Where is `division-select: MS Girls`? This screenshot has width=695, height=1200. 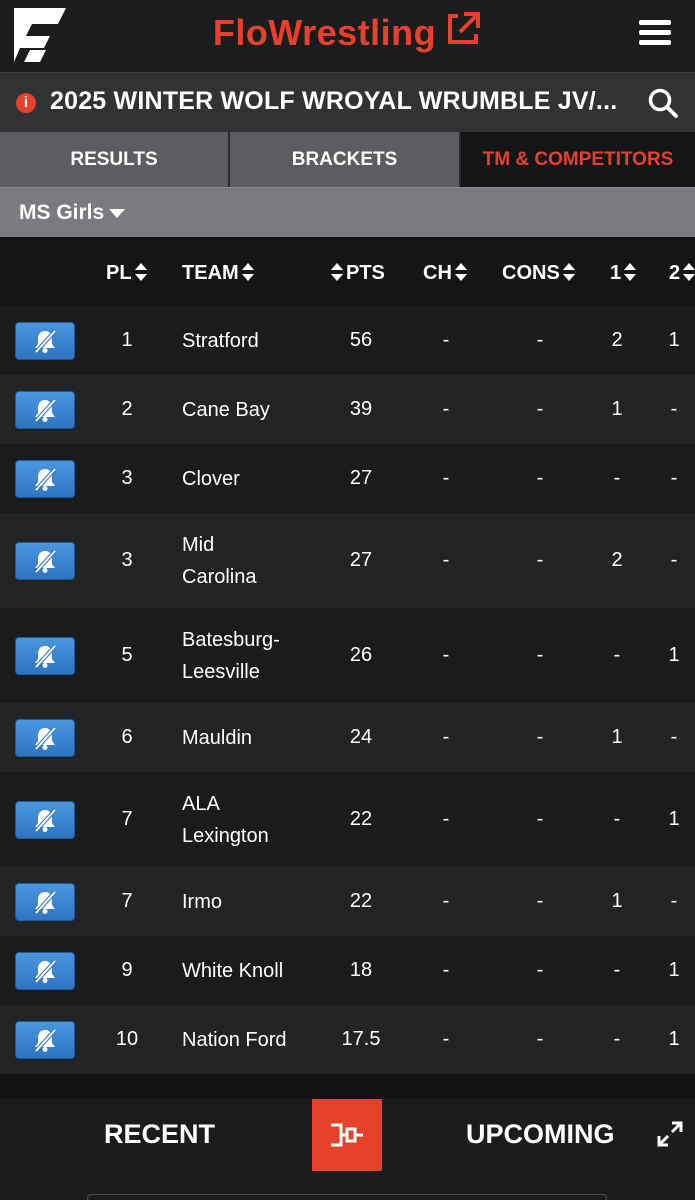
division-select: MS Girls is located at coordinates (347, 212).